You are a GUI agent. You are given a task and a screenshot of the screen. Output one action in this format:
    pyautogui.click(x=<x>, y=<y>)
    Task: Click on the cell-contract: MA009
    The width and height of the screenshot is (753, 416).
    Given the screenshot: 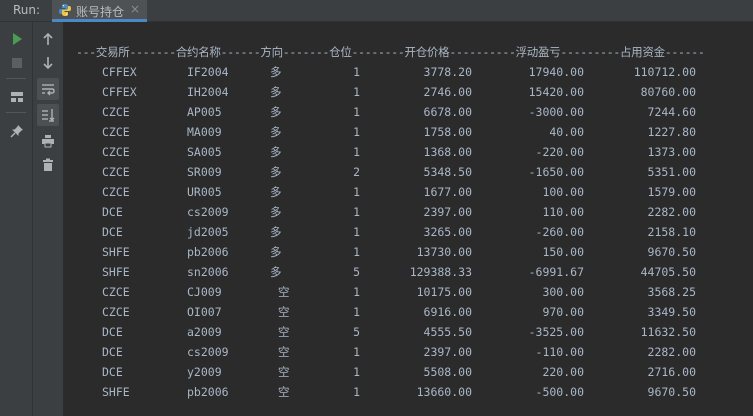 What is the action you would take?
    pyautogui.click(x=204, y=132)
    